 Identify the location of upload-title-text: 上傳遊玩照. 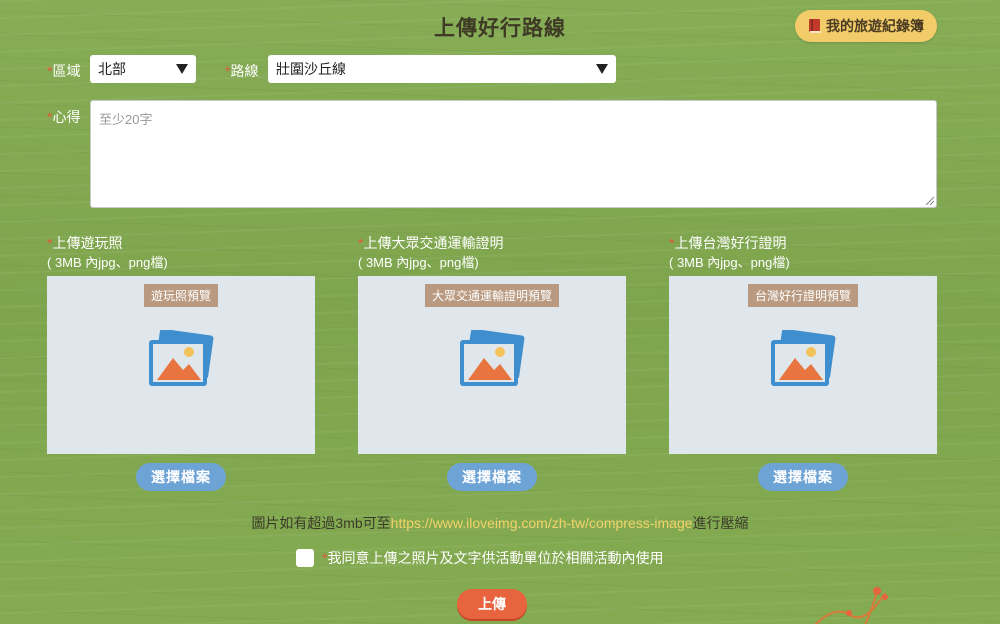
(87, 243).